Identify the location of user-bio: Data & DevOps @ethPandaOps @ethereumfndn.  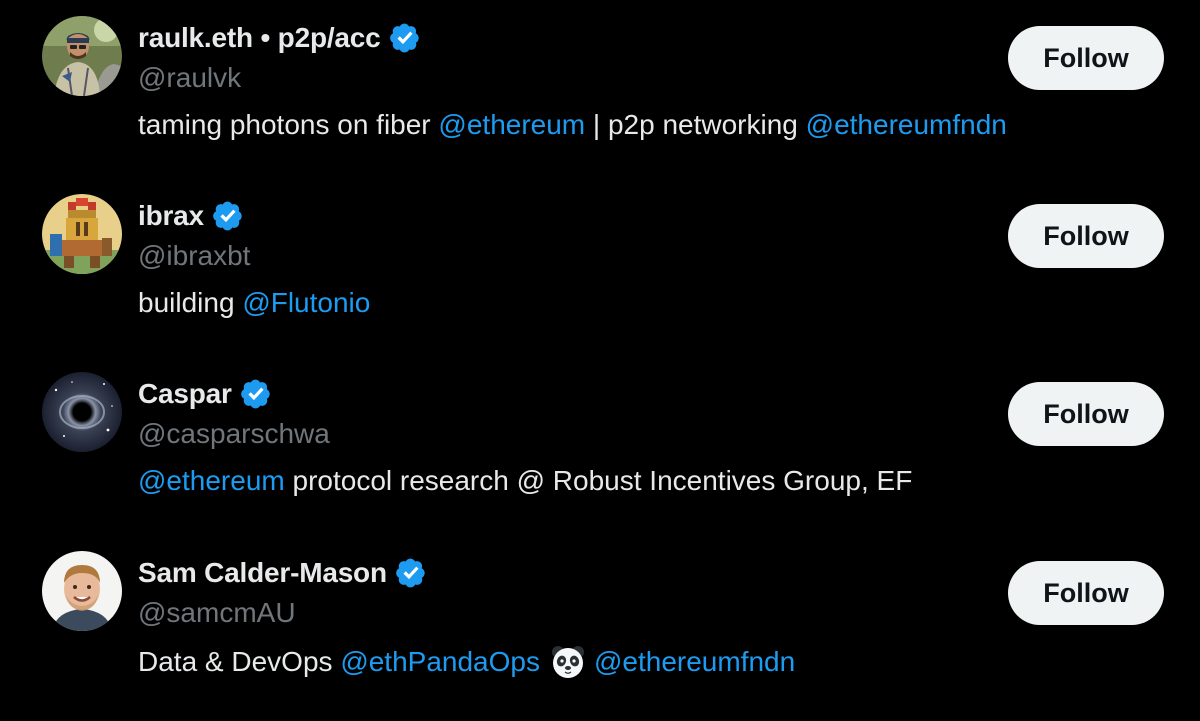
(466, 662).